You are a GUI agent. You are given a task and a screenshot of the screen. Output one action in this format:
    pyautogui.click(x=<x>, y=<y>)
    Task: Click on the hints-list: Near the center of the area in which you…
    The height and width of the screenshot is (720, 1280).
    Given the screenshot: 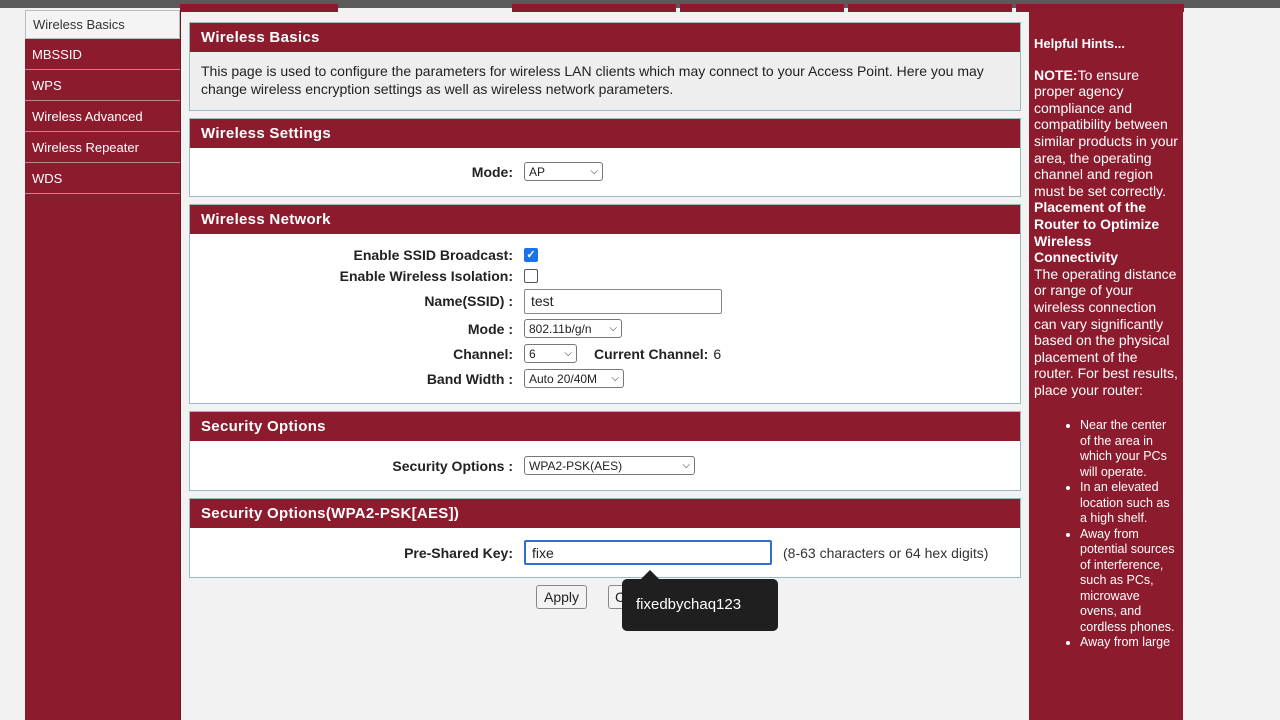 What is the action you would take?
    pyautogui.click(x=1129, y=534)
    